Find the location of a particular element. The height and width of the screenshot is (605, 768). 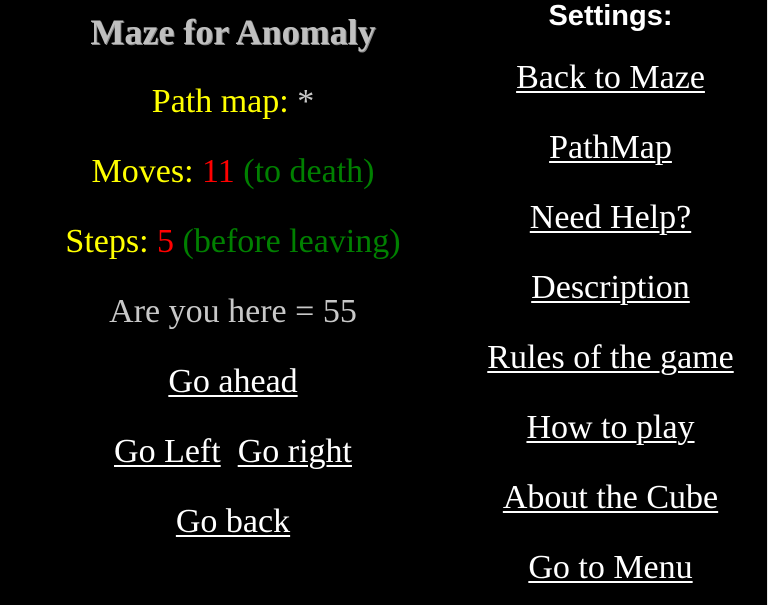

back-to-maze-link: Back to Maze is located at coordinates (610, 77).